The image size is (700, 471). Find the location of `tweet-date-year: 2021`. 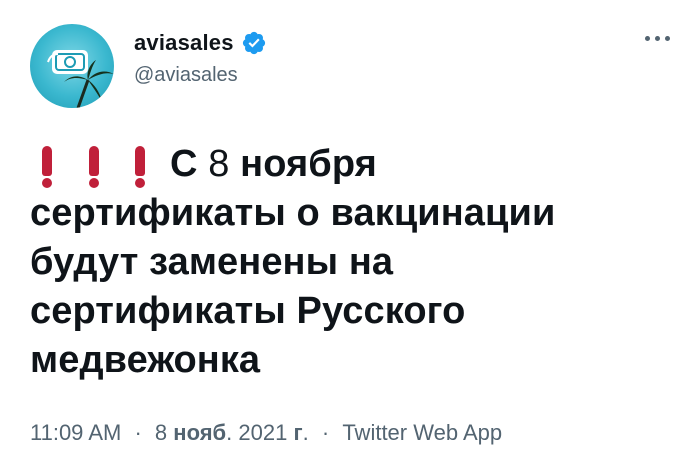

tweet-date-year: 2021 is located at coordinates (262, 432).